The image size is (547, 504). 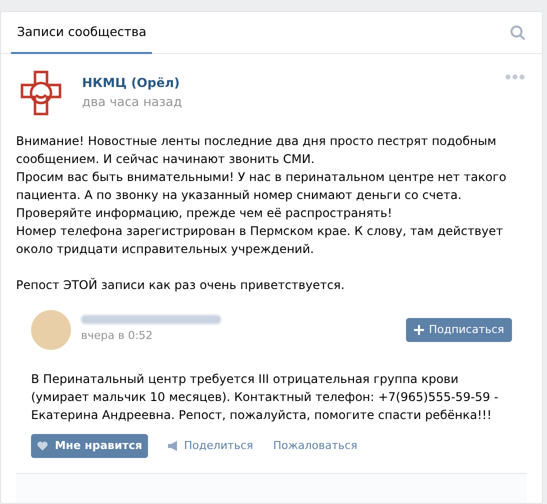 I want to click on repost-text: В Перинатальный центр требуется III отрицательная группа крови (умирает мальчик 10 месяцев). Контактный телефон: +7(965)555-59-59 - Екатерина Андреевна. Репост, пожалуйста, помогите спасти ребёнка!!!, so click(x=265, y=397).